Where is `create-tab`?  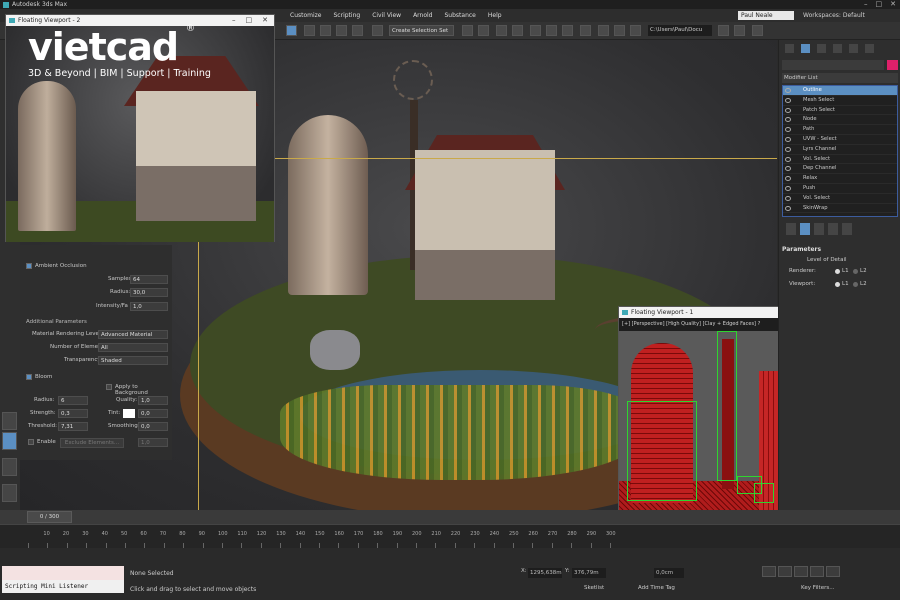 create-tab is located at coordinates (789, 48).